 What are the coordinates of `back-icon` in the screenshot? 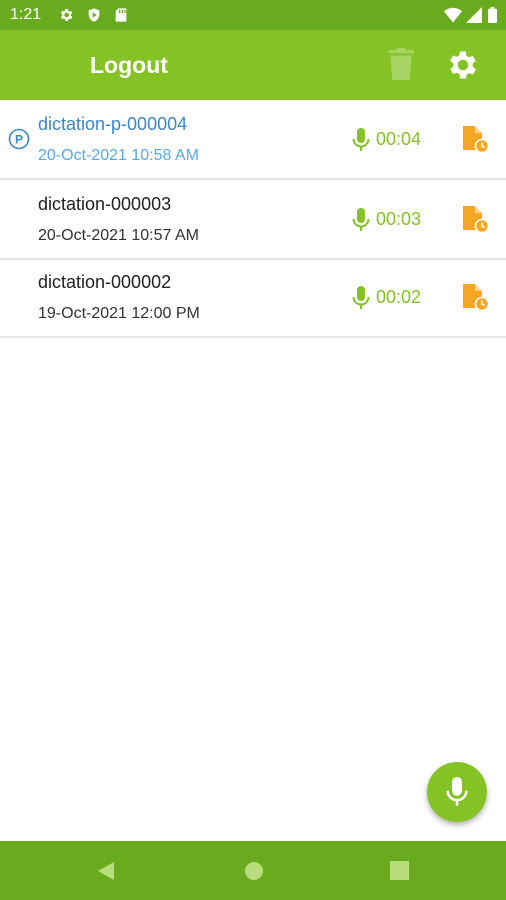 It's located at (106, 873).